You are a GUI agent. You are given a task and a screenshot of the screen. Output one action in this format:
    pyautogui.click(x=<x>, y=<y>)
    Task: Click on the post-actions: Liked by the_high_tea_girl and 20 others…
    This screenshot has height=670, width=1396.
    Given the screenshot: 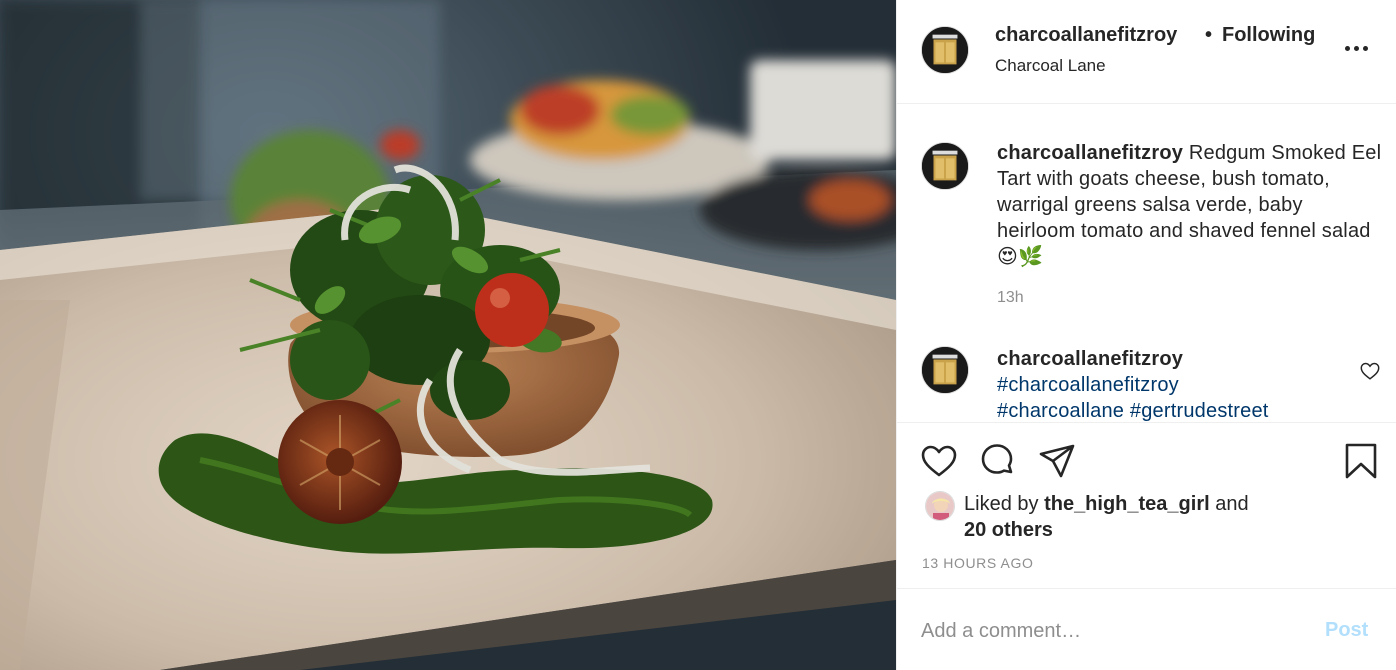 What is the action you would take?
    pyautogui.click(x=1146, y=505)
    